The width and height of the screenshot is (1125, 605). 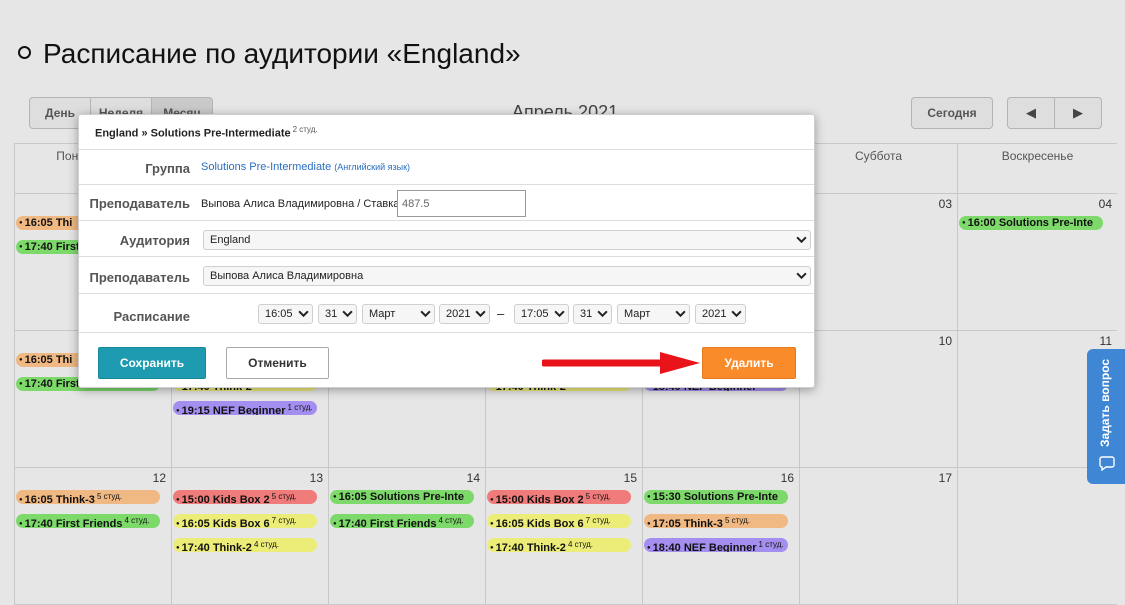 What do you see at coordinates (233, 410) in the screenshot?
I see `event-title: 19:15 NEF Beginner` at bounding box center [233, 410].